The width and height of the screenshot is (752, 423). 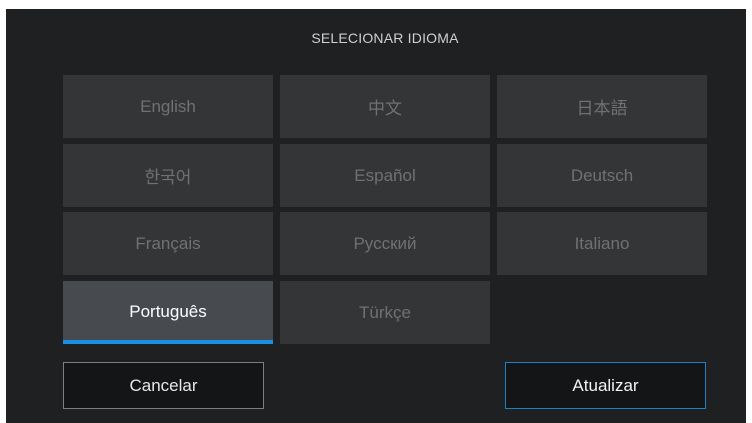 I want to click on language-label: Deutsch, so click(x=602, y=175).